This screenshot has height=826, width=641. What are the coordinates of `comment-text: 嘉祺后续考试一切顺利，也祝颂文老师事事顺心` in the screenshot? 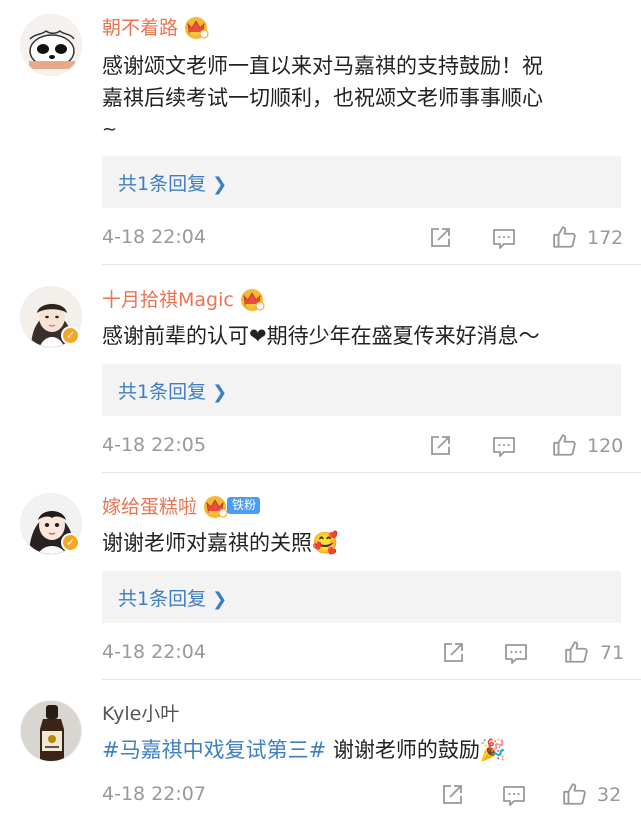 It's located at (322, 98).